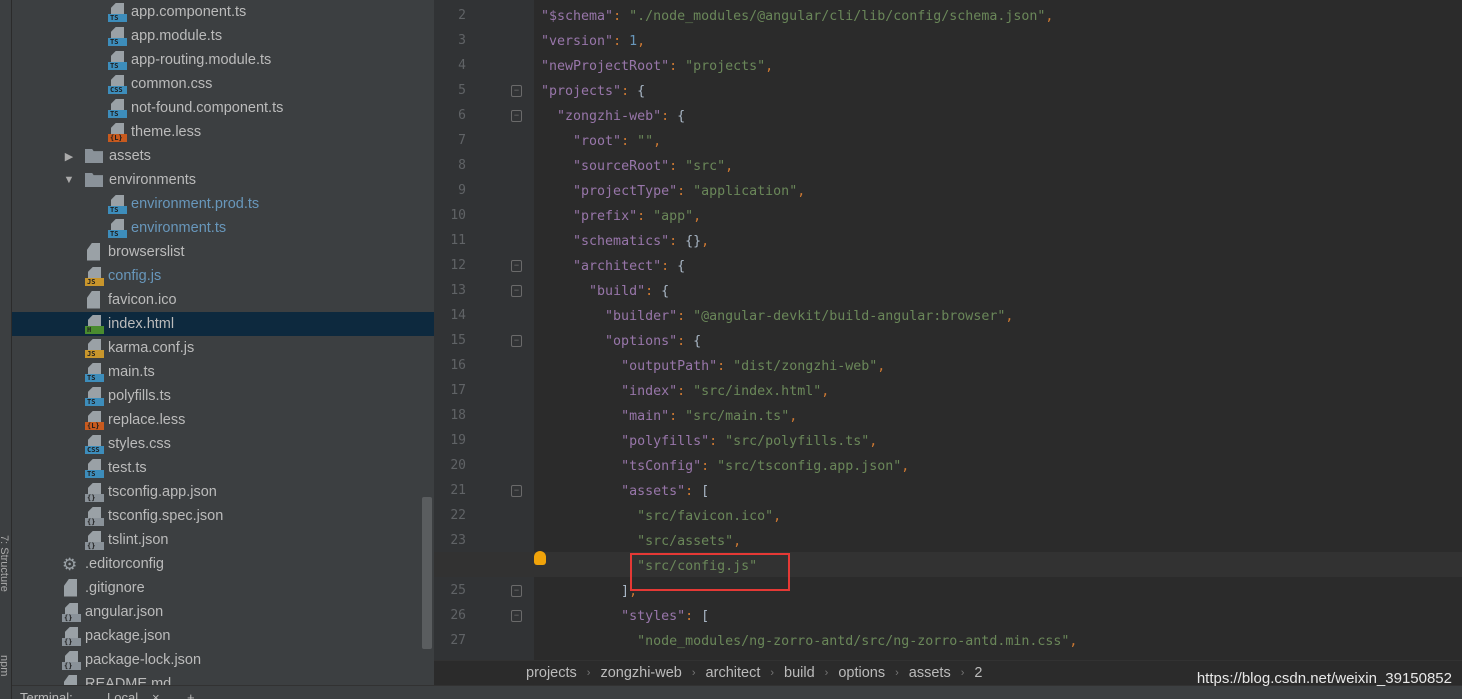  What do you see at coordinates (223, 372) in the screenshot?
I see `tree-item: TS main.ts` at bounding box center [223, 372].